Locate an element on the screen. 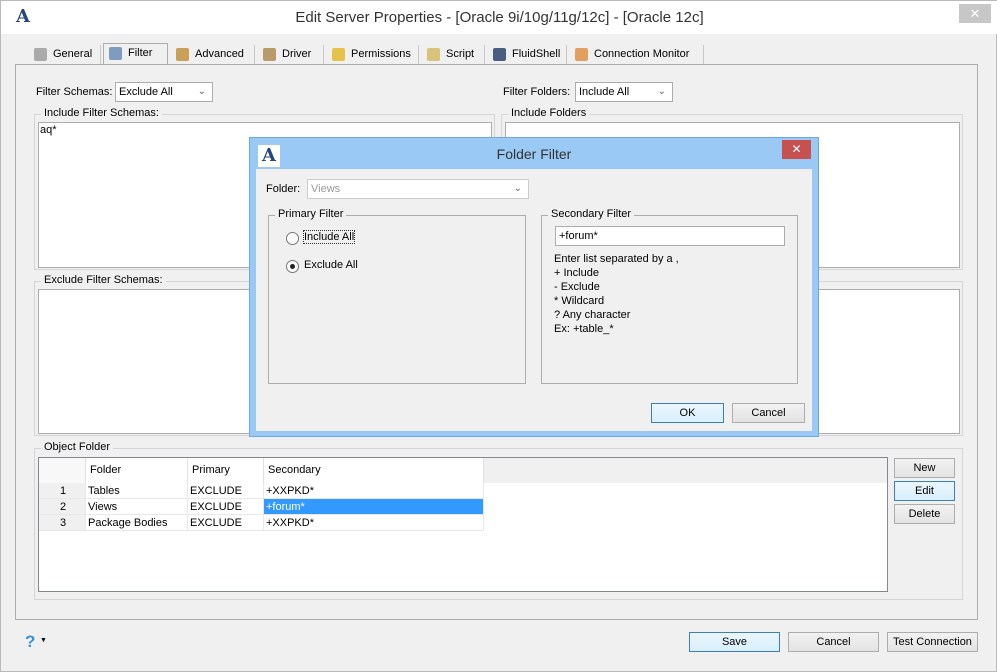 The image size is (997, 672). tab-script: Script is located at coordinates (453, 55).